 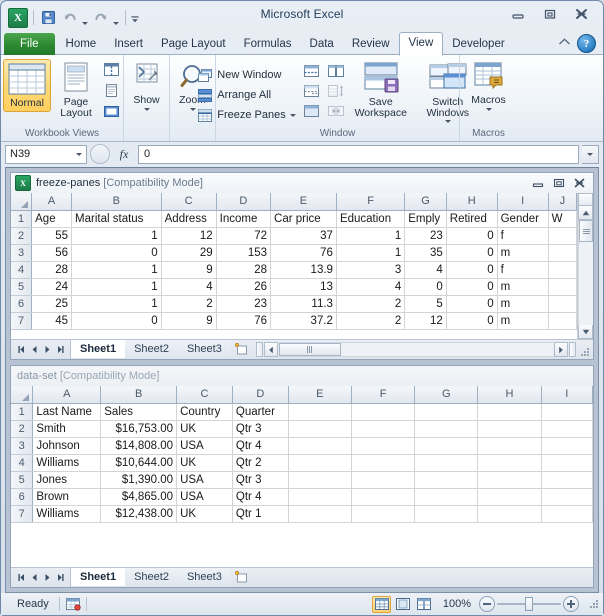 What do you see at coordinates (312, 90) in the screenshot?
I see `hide-button` at bounding box center [312, 90].